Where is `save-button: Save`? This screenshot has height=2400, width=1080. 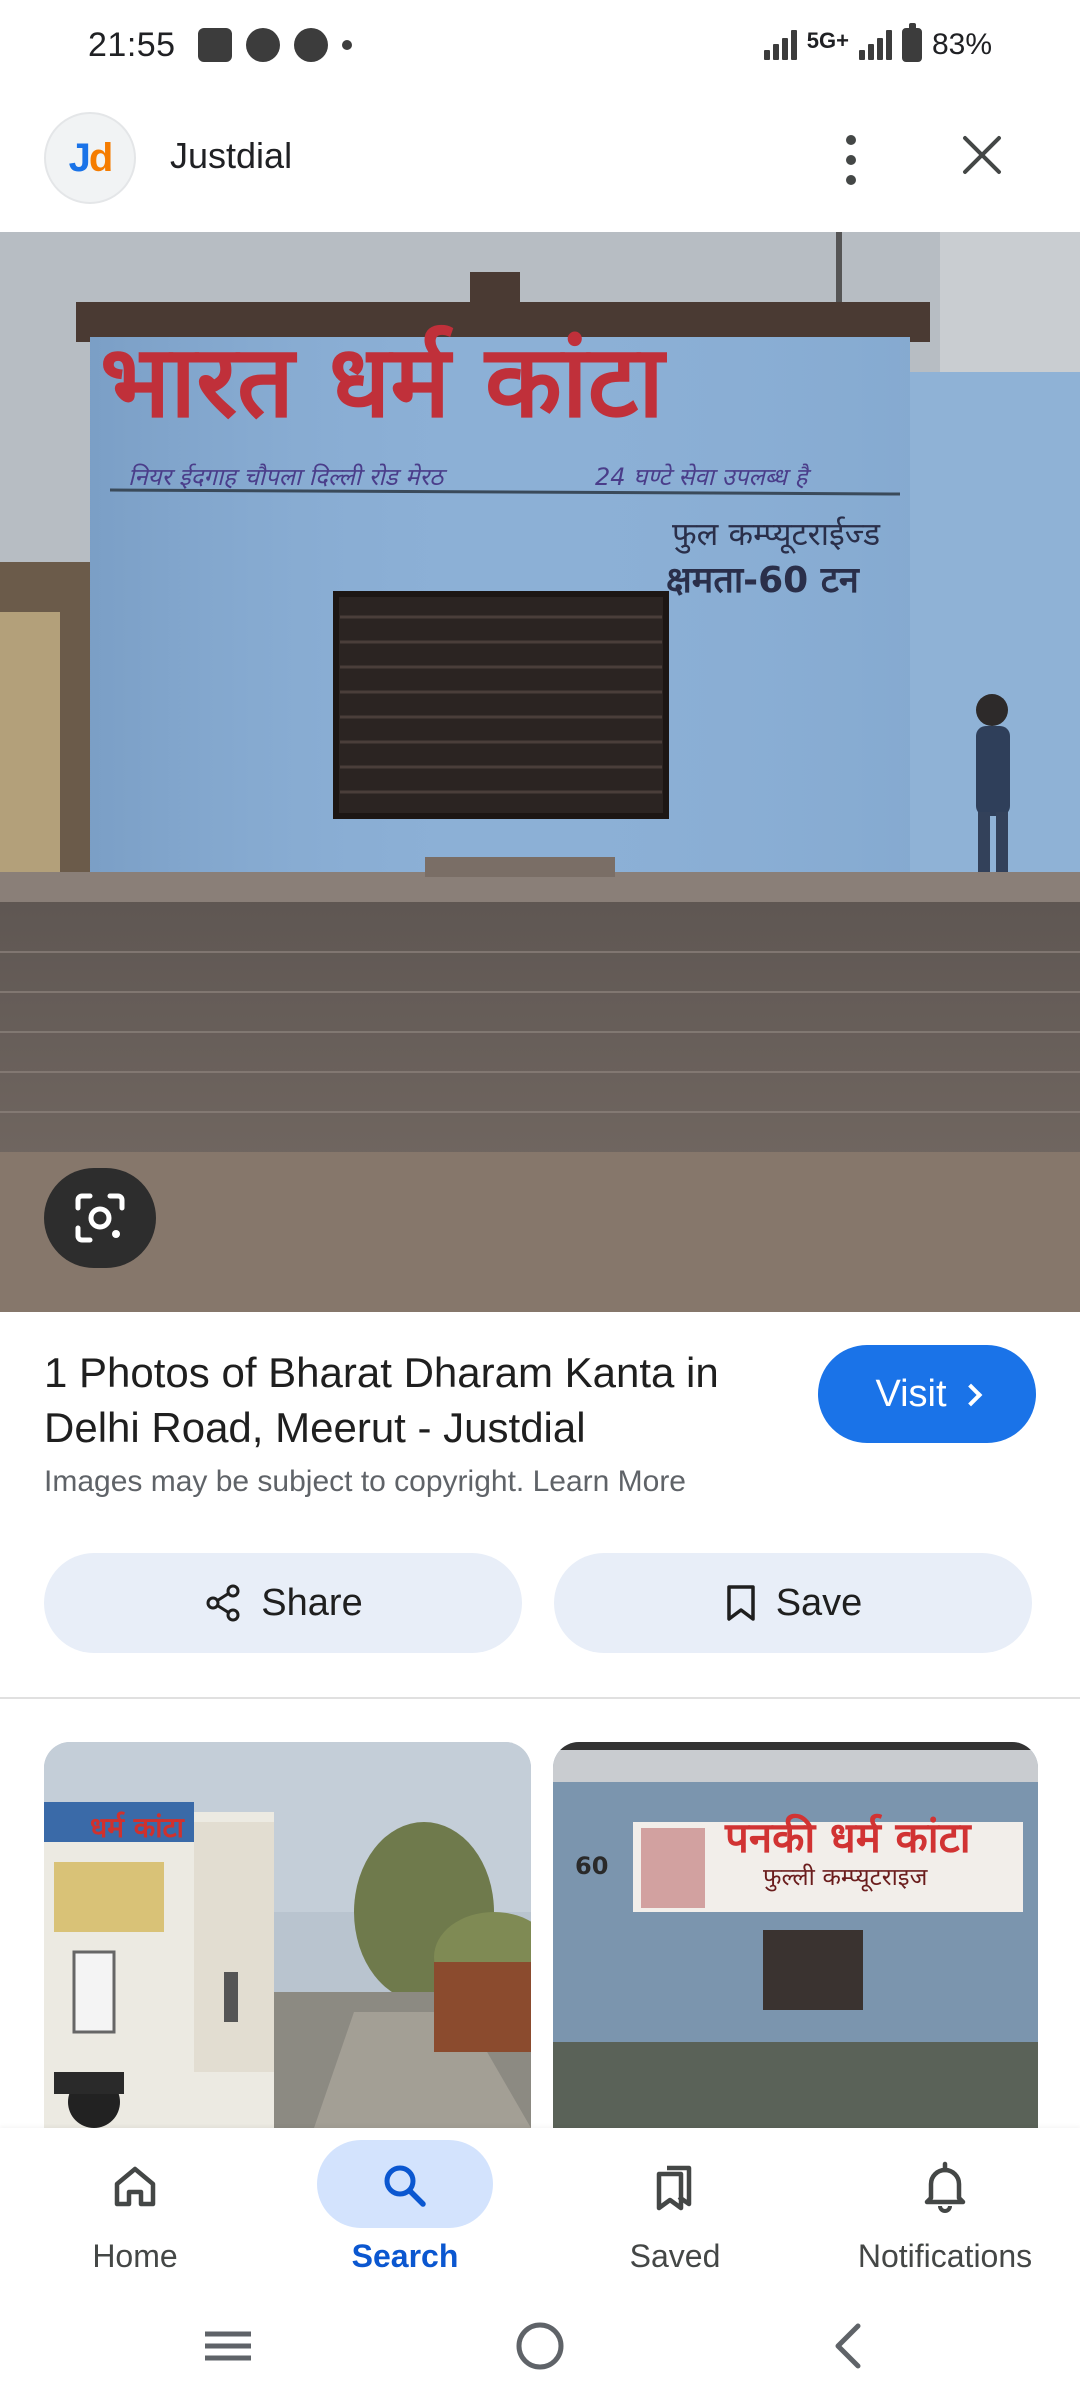 save-button: Save is located at coordinates (793, 1603).